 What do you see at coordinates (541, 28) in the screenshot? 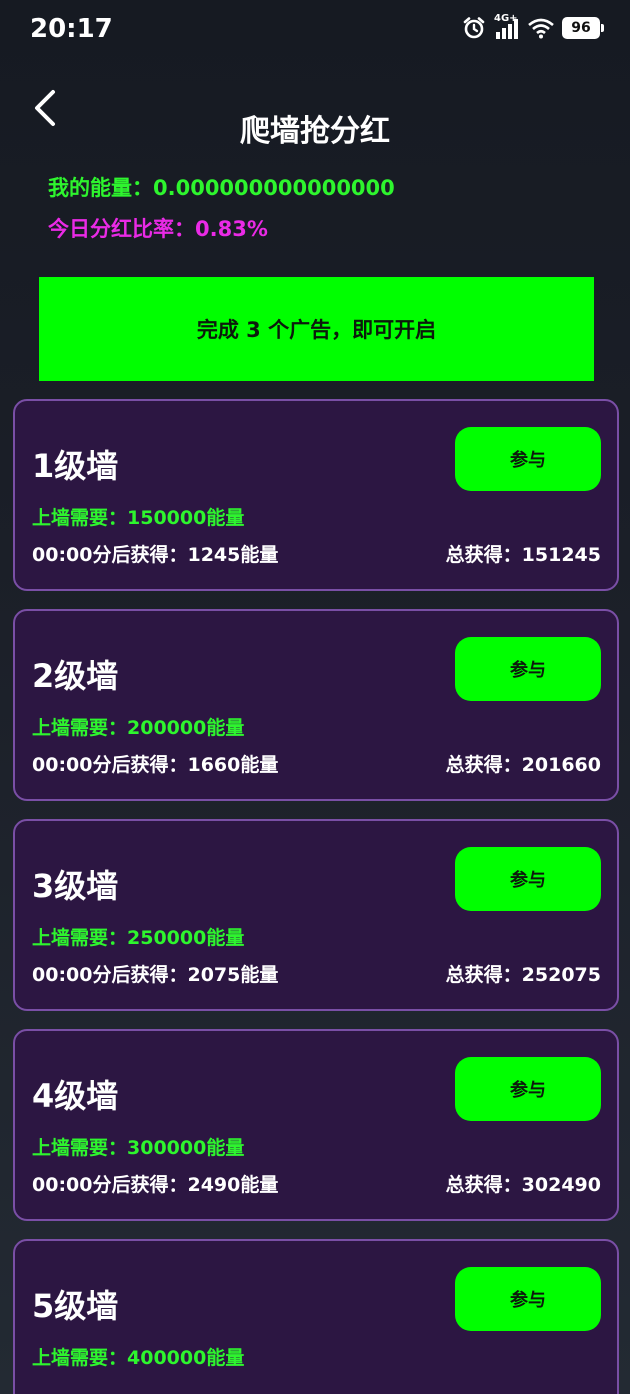
I see `wifi-icon` at bounding box center [541, 28].